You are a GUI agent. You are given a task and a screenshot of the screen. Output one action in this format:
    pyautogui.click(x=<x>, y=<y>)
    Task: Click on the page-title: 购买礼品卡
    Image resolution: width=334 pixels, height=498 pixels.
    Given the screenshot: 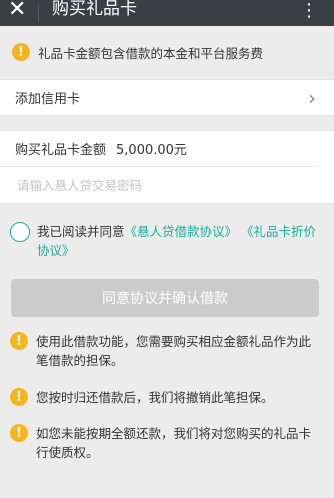 What is the action you would take?
    pyautogui.click(x=94, y=9)
    